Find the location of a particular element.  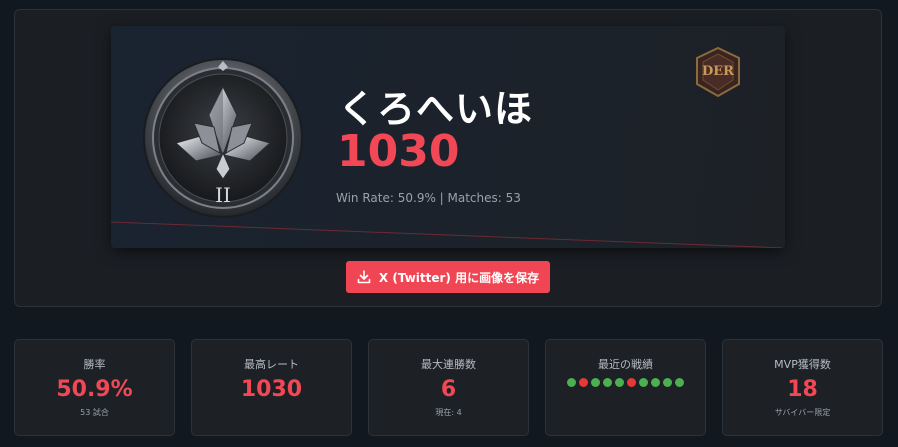

max-rating-value: 1030 is located at coordinates (271, 389).